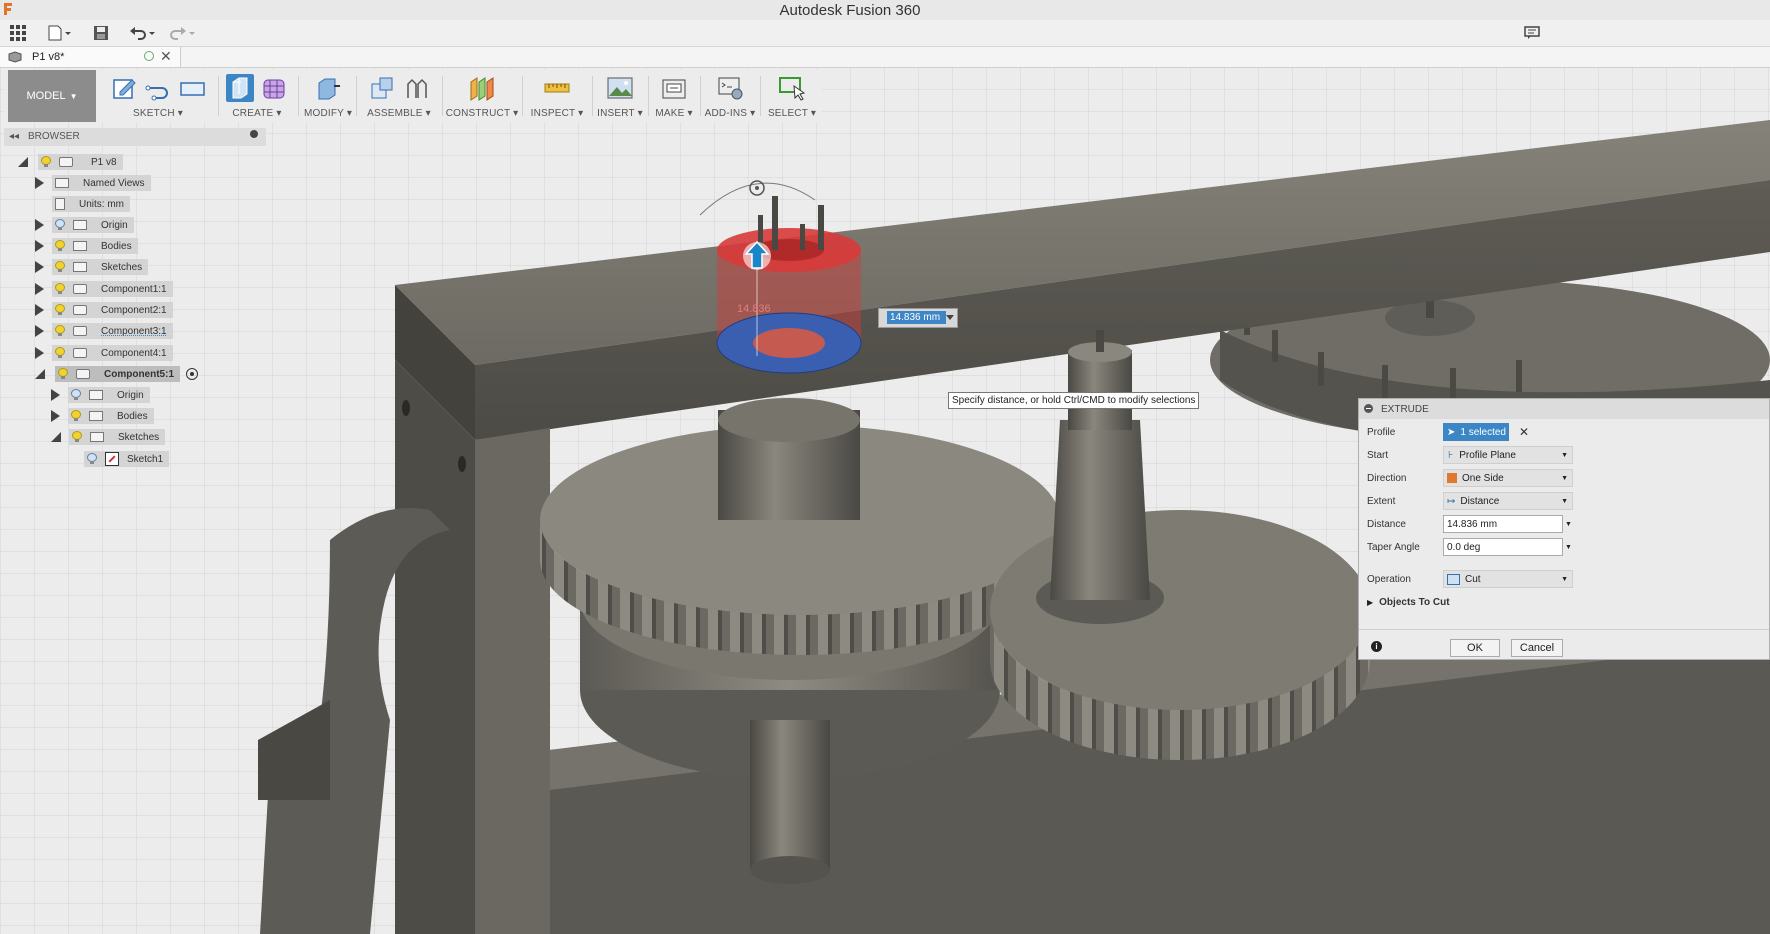 This screenshot has width=1770, height=934. Describe the element at coordinates (1508, 478) in the screenshot. I see `direction-dropdown: One Side ▼` at that location.